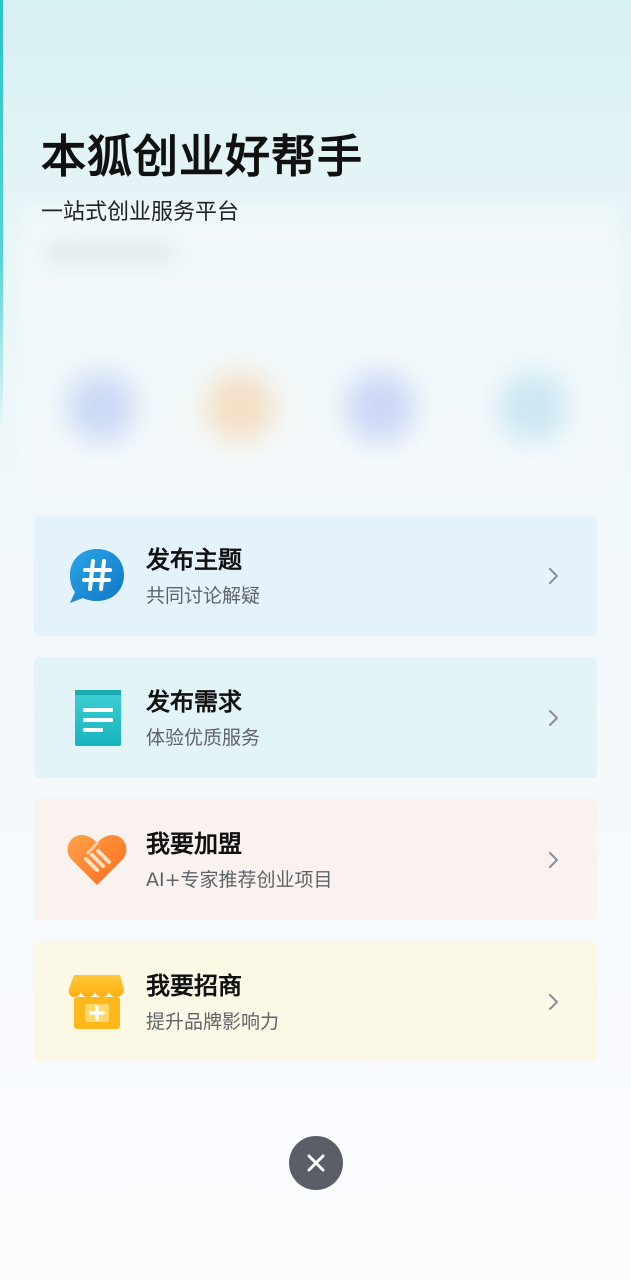 This screenshot has width=631, height=1280. What do you see at coordinates (194, 702) in the screenshot?
I see `card-title: 发布需求` at bounding box center [194, 702].